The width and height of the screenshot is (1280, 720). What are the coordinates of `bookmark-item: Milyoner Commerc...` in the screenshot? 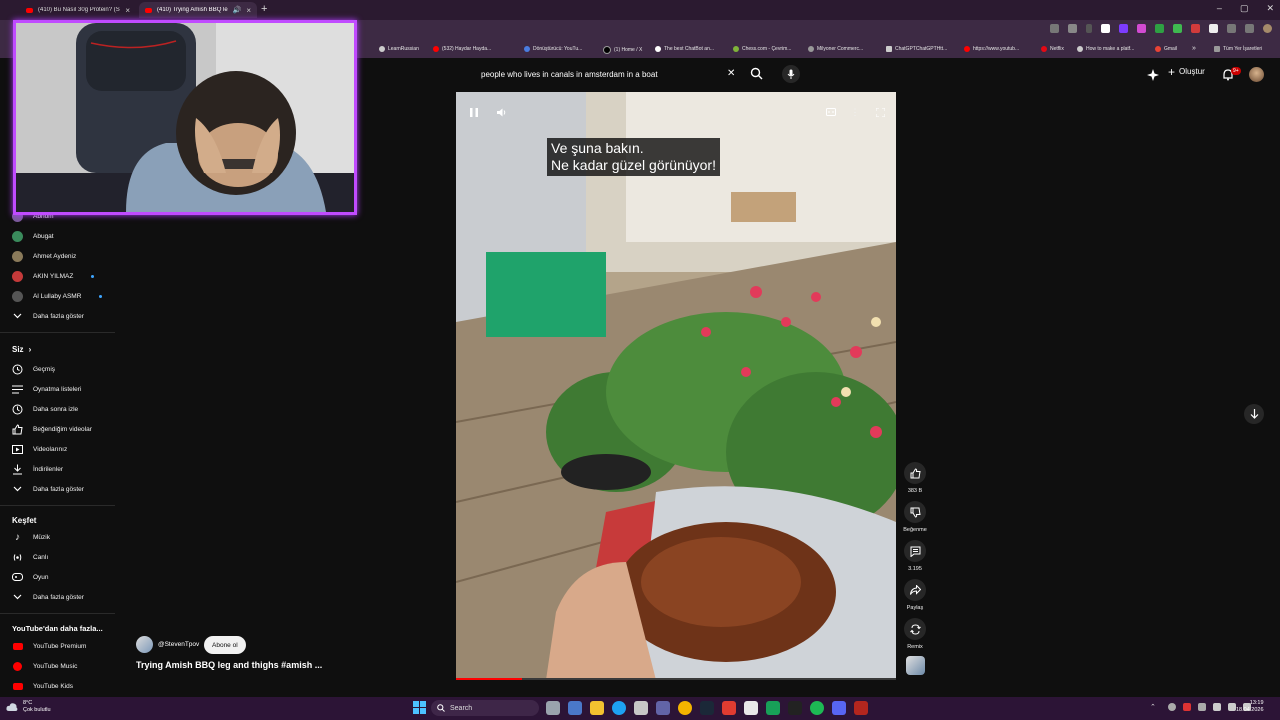 It's located at (835, 49).